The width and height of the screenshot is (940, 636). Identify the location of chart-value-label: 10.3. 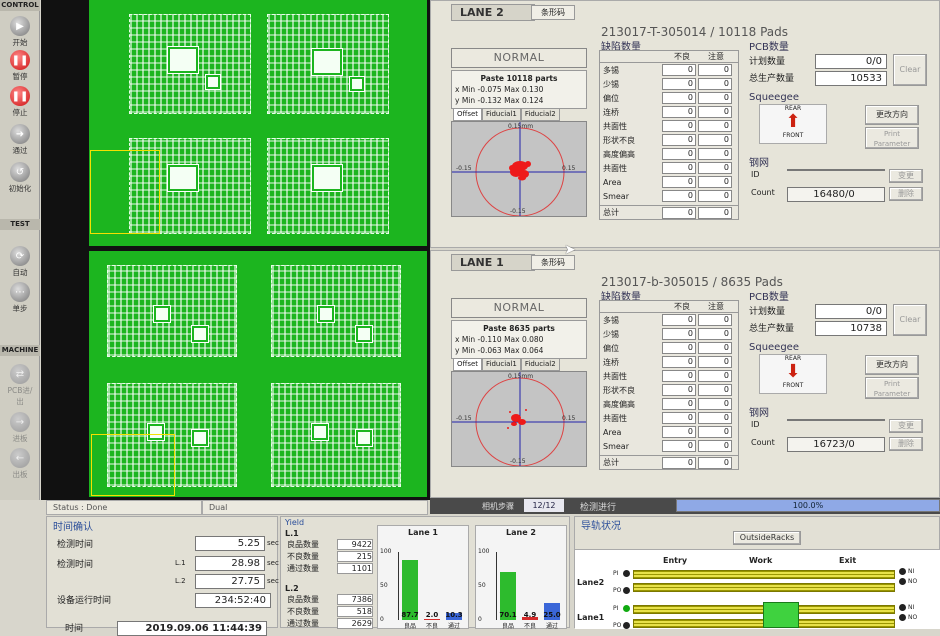
(454, 615).